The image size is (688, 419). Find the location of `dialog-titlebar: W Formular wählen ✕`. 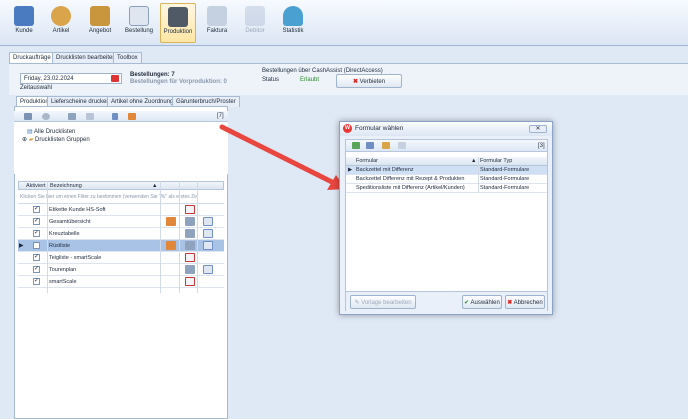

dialog-titlebar: W Formular wählen ✕ is located at coordinates (446, 129).